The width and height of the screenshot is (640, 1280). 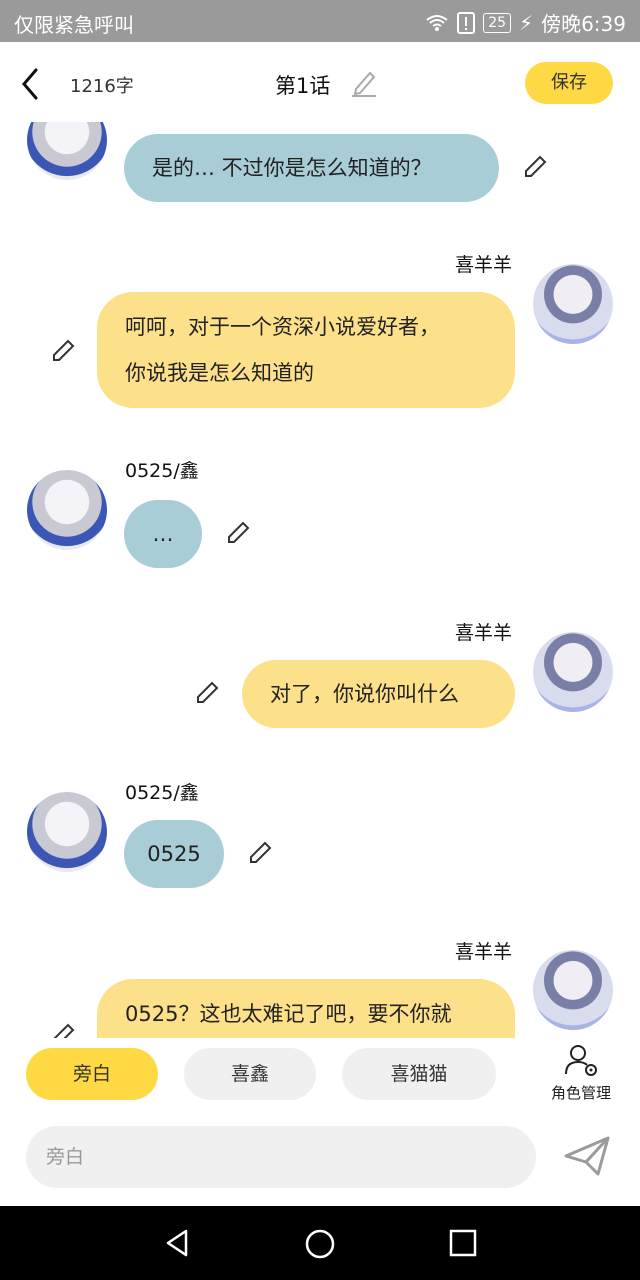 What do you see at coordinates (288, 1014) in the screenshot?
I see `message-line: 0525？这也太难记了吧，要不你就` at bounding box center [288, 1014].